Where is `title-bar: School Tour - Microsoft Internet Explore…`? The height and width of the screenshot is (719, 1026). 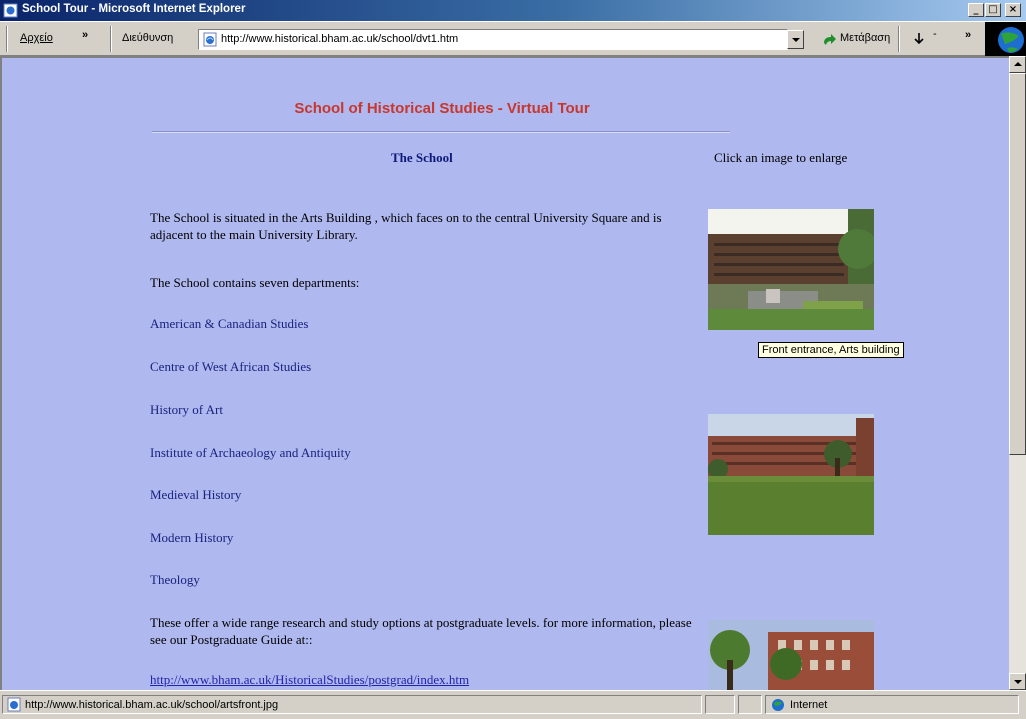
title-bar: School Tour - Microsoft Internet Explore… is located at coordinates (513, 10).